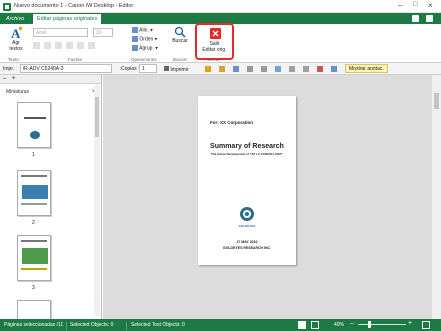 The height and width of the screenshot is (331, 441). Describe the element at coordinates (315, 325) in the screenshot. I see `view-double-icon` at that location.